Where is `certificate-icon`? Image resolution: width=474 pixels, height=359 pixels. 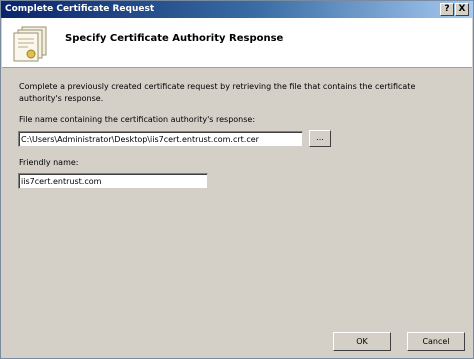 certificate-icon is located at coordinates (30, 44).